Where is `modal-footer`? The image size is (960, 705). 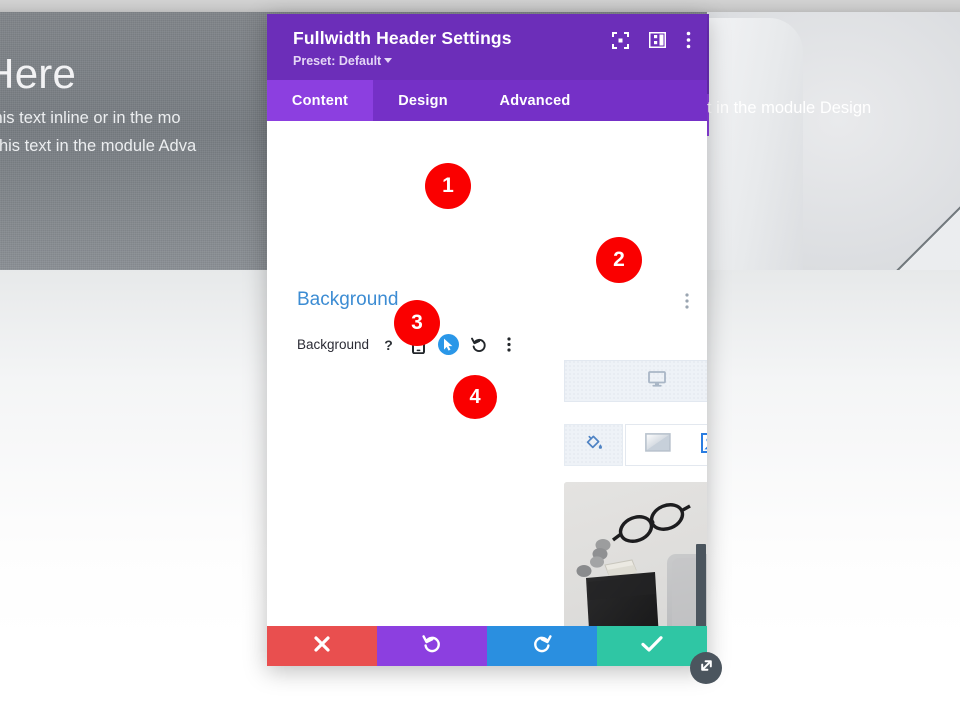 modal-footer is located at coordinates (487, 646).